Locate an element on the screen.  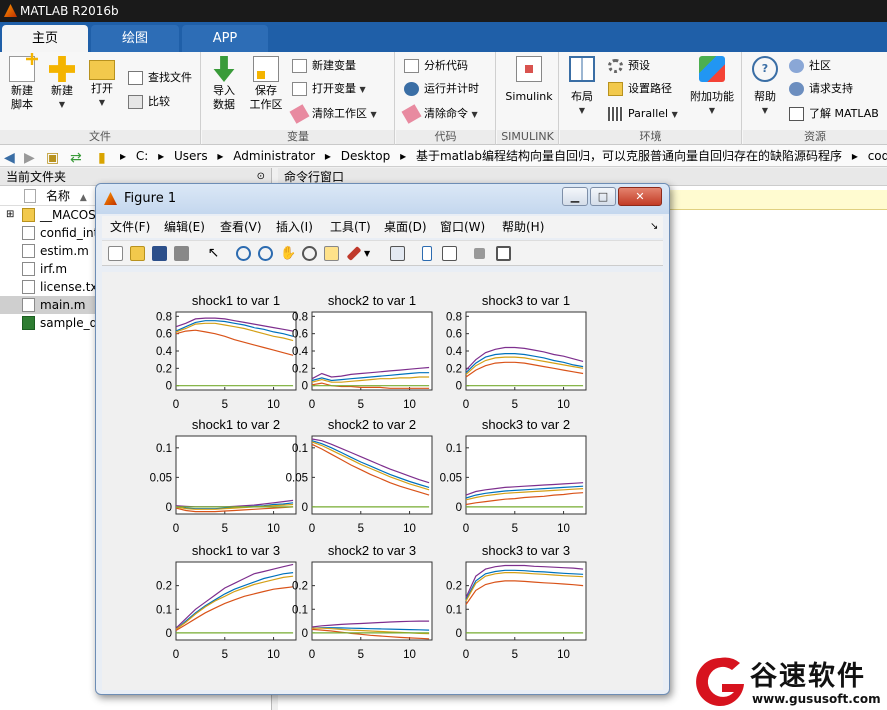
up-folder-icon: ▣ is located at coordinates (52, 158).